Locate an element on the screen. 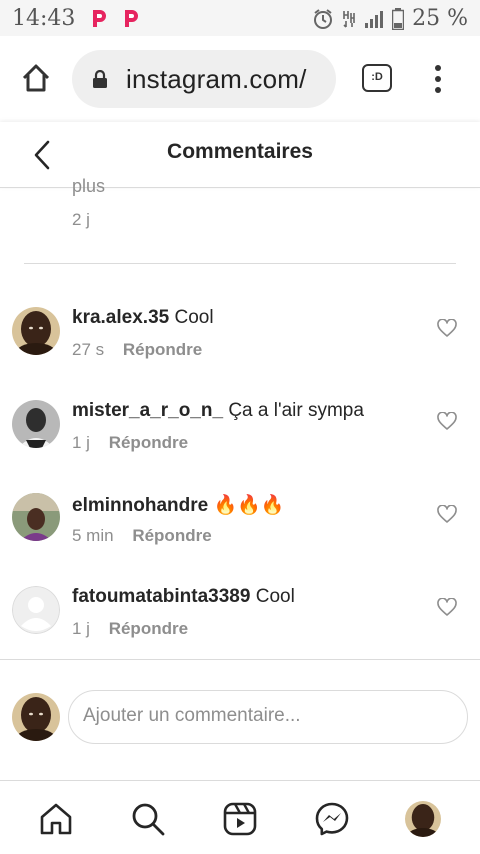 Image resolution: width=480 pixels, height=854 pixels. comment-meta: 27 s Répondre is located at coordinates (137, 350).